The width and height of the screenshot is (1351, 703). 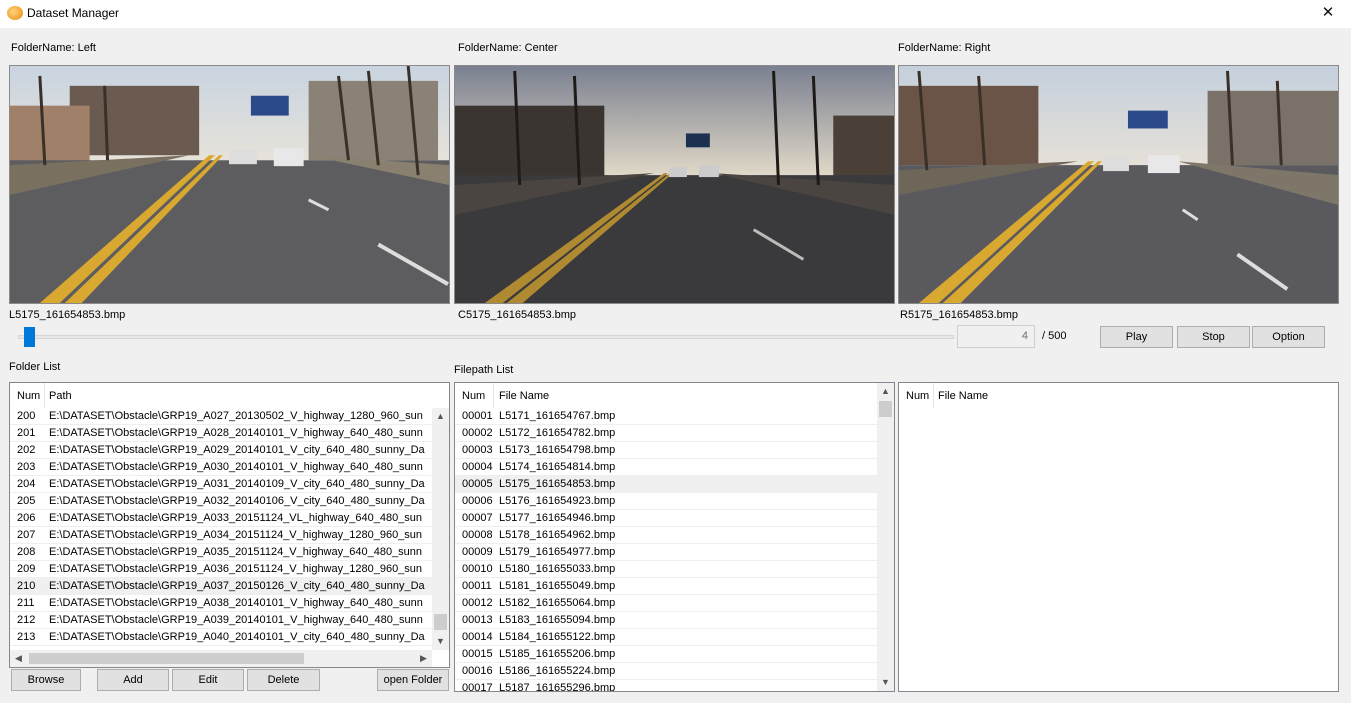 I want to click on filepath-list-vscroll-thumb, so click(x=885, y=409).